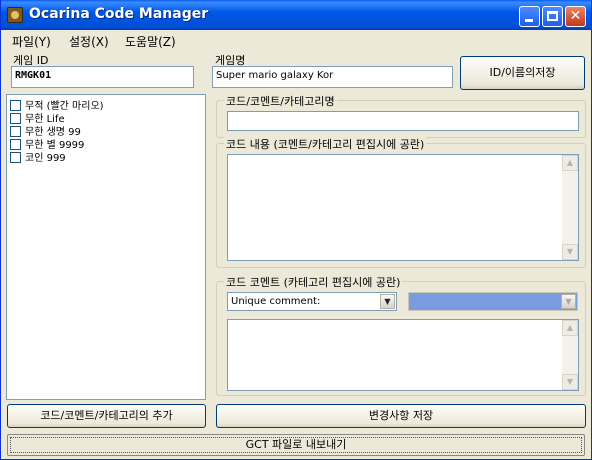 The image size is (592, 460). I want to click on add-code-button: 코드/코멘트/카테고리의 추가, so click(106, 416).